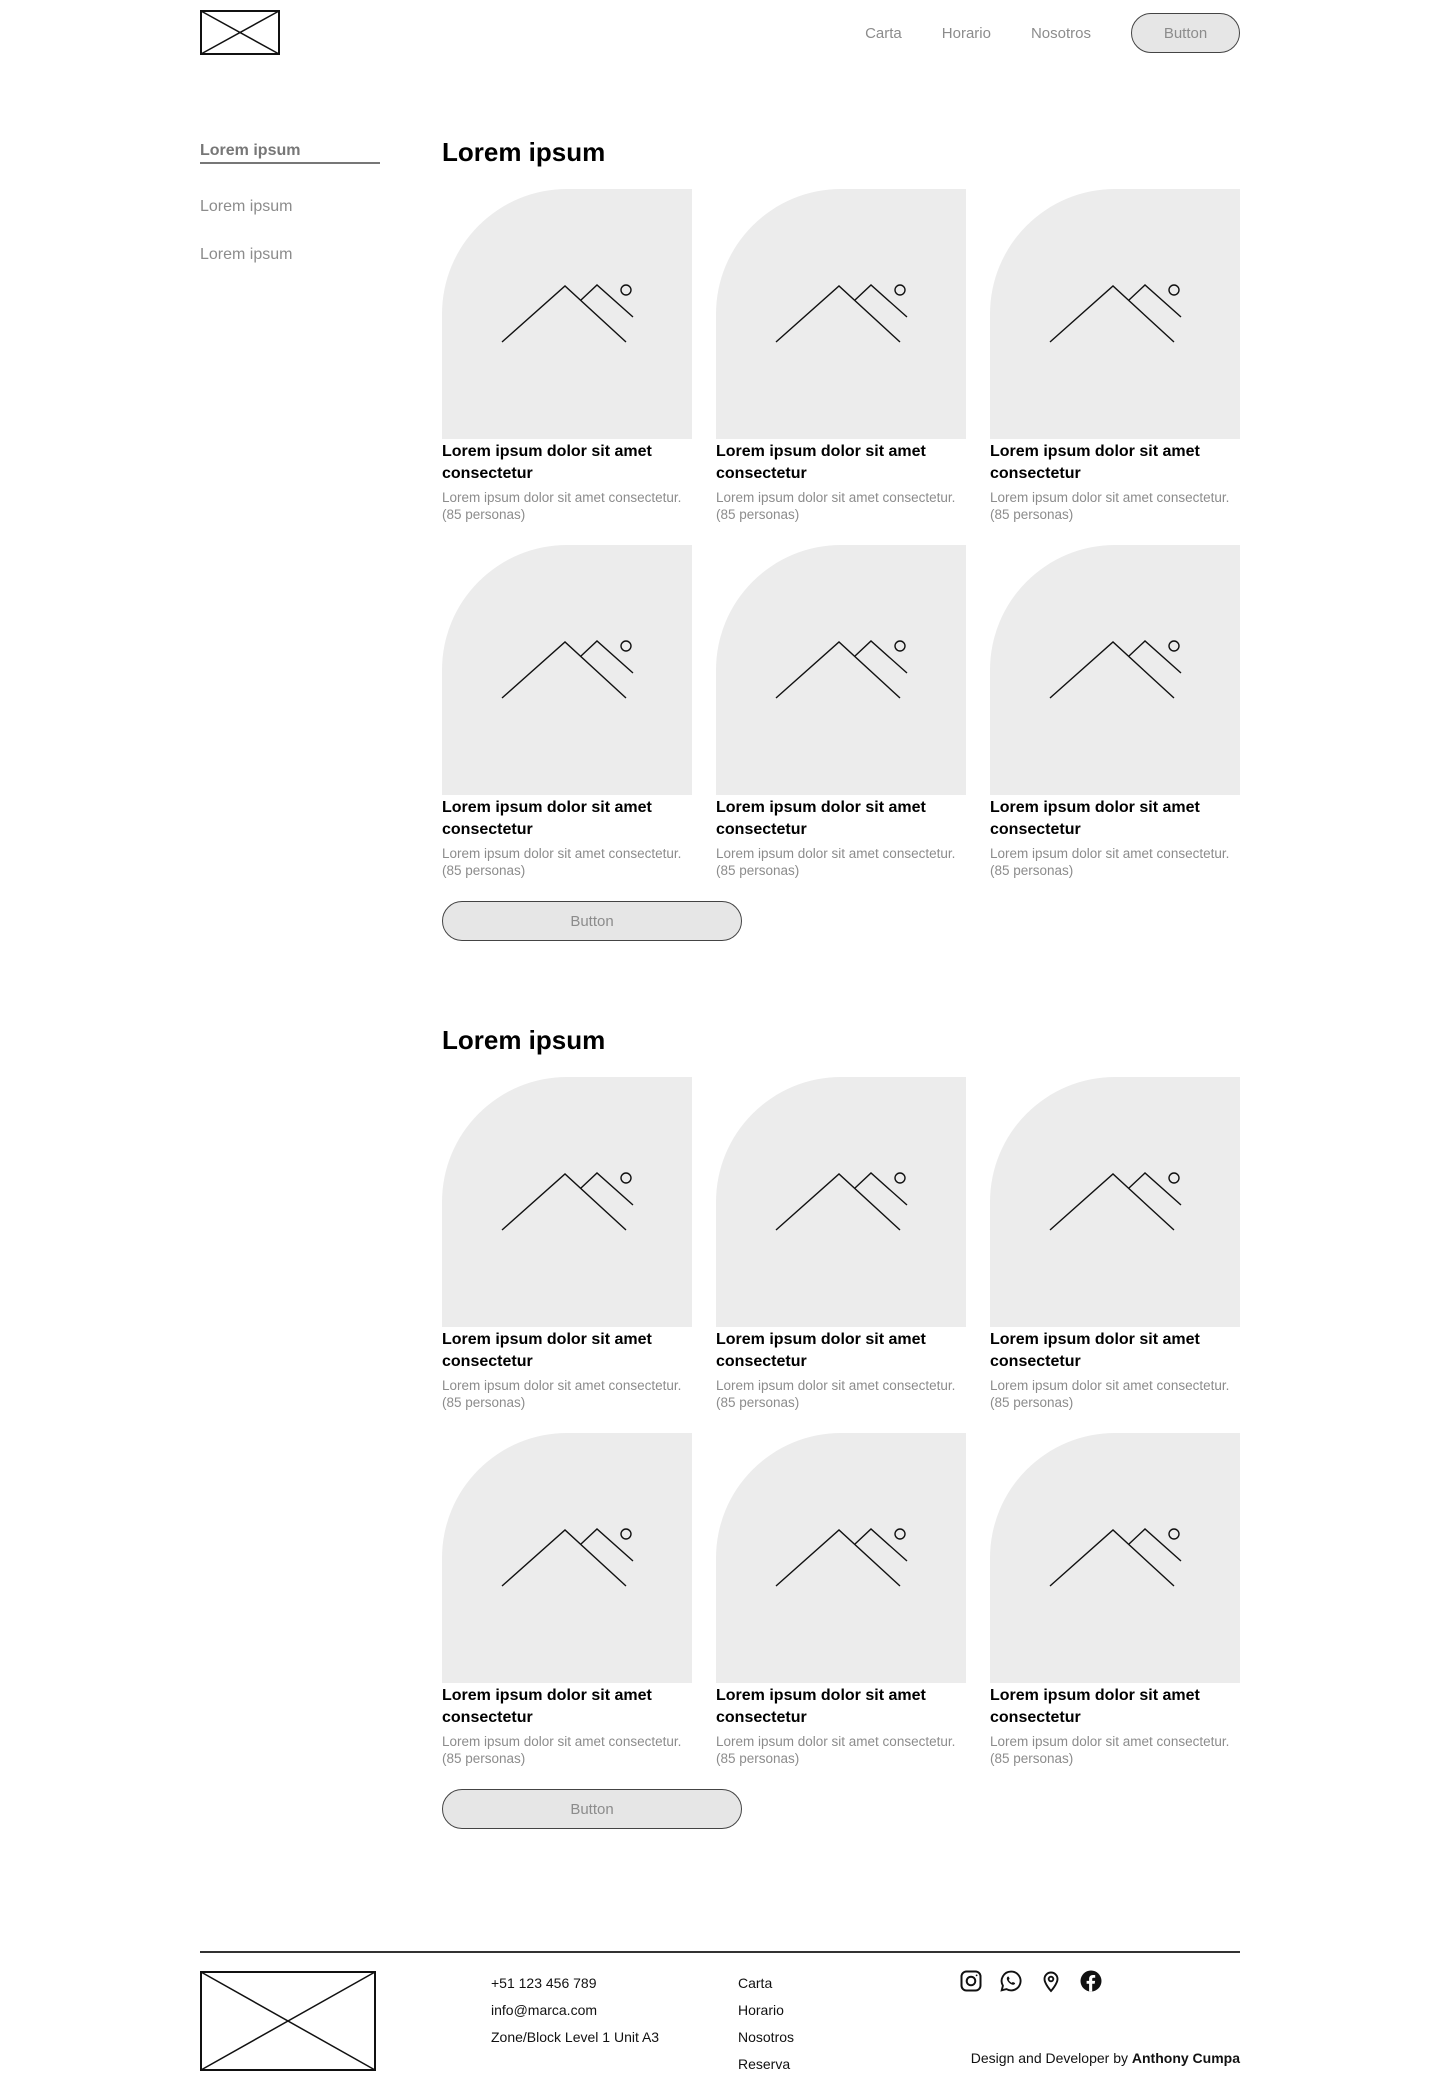  Describe the element at coordinates (575, 2037) in the screenshot. I see `footer-address: Zone/Block Level 1 Unit A3` at that location.